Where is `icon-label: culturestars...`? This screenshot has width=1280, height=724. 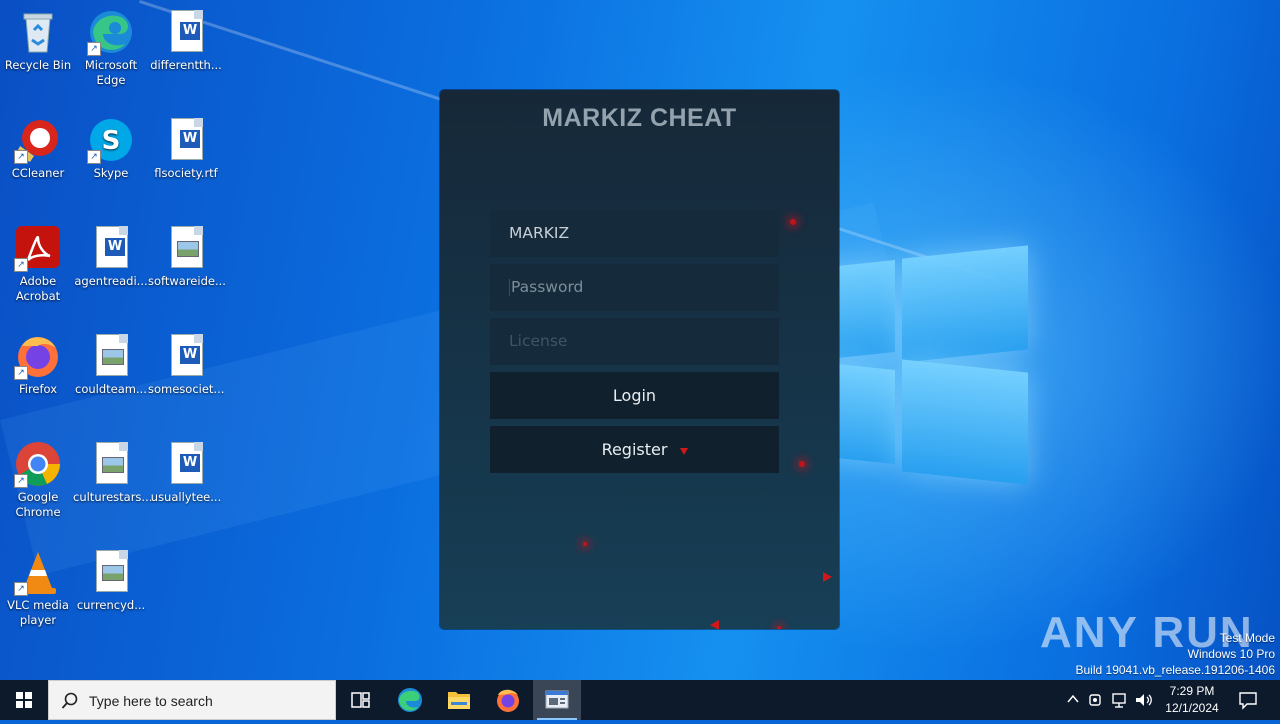
icon-label: culturestars... is located at coordinates (113, 497).